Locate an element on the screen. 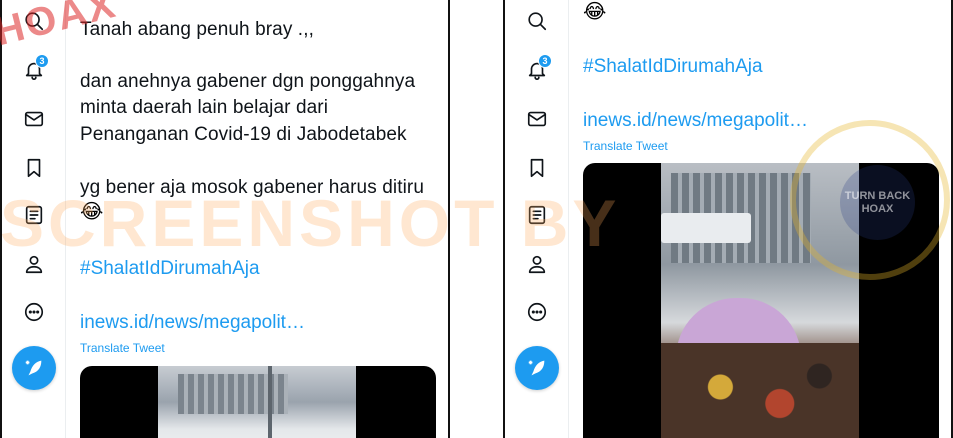  tweet-text-line: Tanah abang penuh bray .,, is located at coordinates (197, 29).